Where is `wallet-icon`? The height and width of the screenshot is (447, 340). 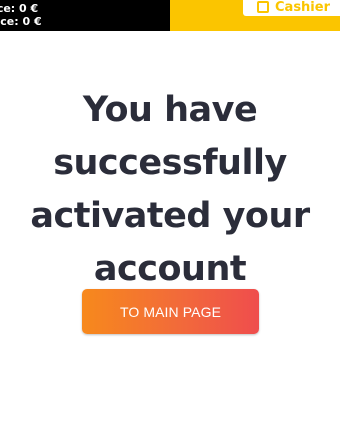 wallet-icon is located at coordinates (263, 7).